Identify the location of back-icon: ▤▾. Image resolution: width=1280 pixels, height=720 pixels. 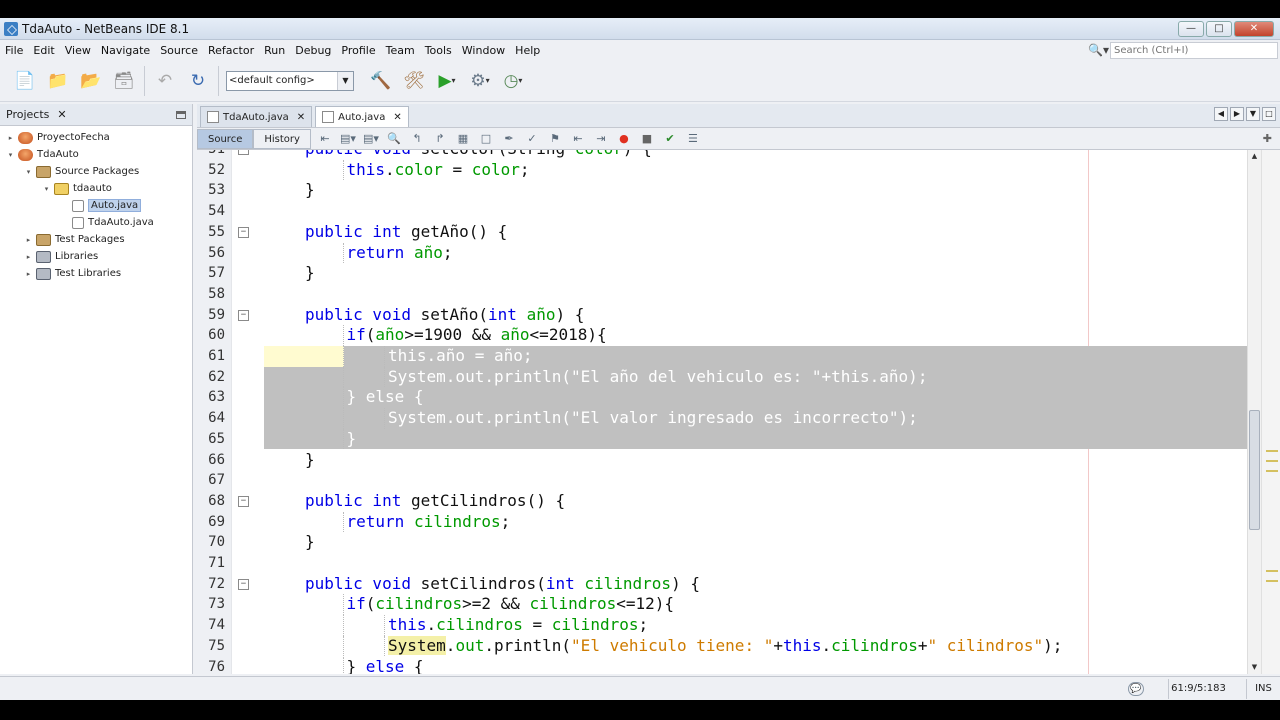
(348, 139).